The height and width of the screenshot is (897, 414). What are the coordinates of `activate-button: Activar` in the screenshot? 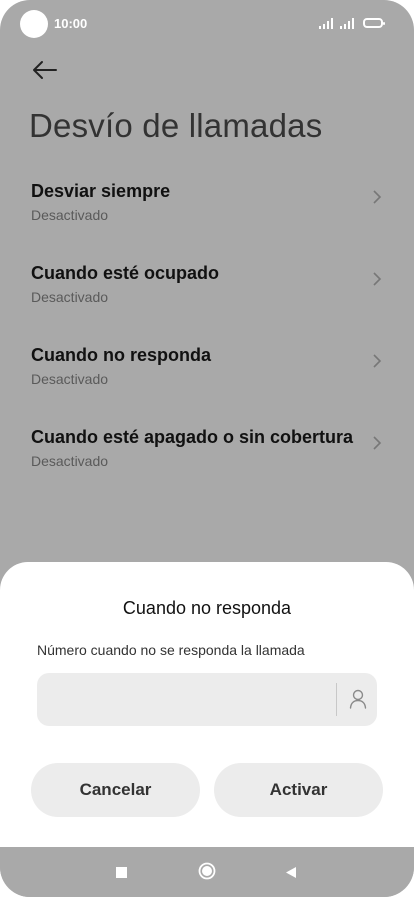 It's located at (298, 790).